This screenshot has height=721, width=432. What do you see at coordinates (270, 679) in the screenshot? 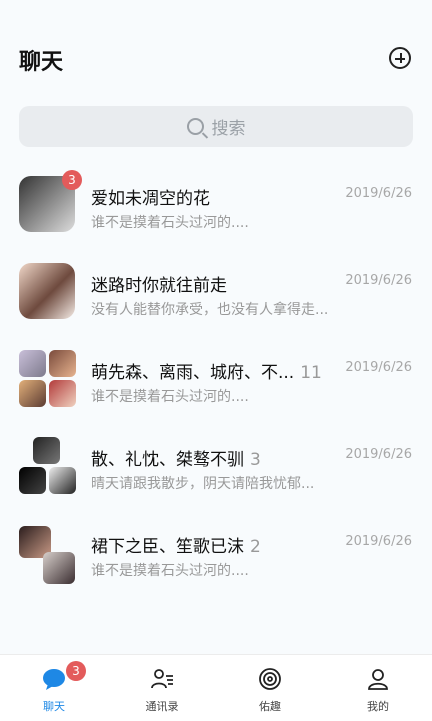
I see `discover-icon` at bounding box center [270, 679].